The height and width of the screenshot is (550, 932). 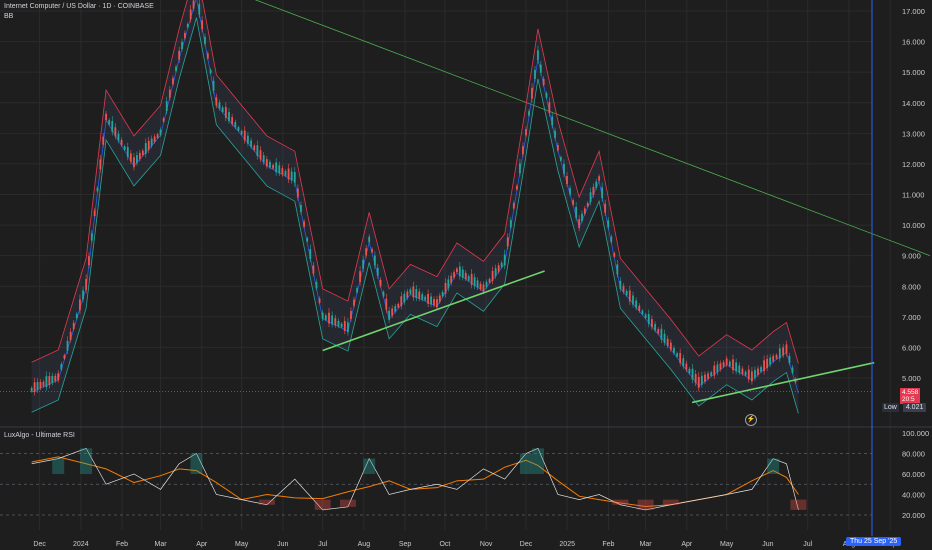 I want to click on time-tick-label: Jul, so click(x=807, y=544).